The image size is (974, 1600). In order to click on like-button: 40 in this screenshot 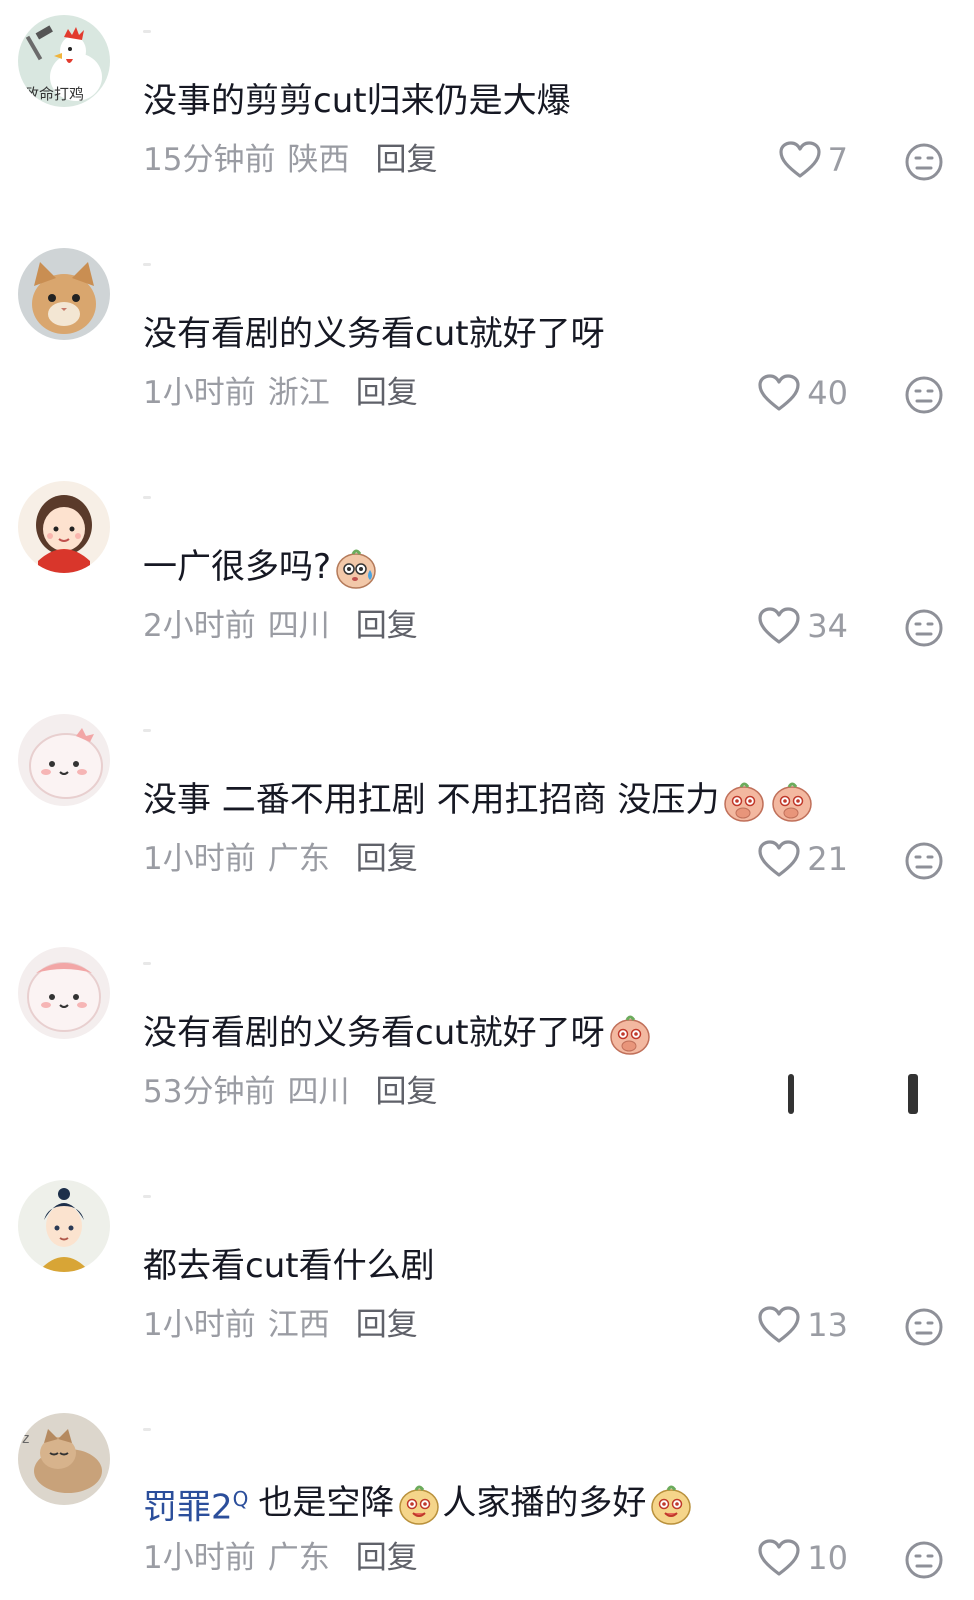, I will do `click(802, 393)`.